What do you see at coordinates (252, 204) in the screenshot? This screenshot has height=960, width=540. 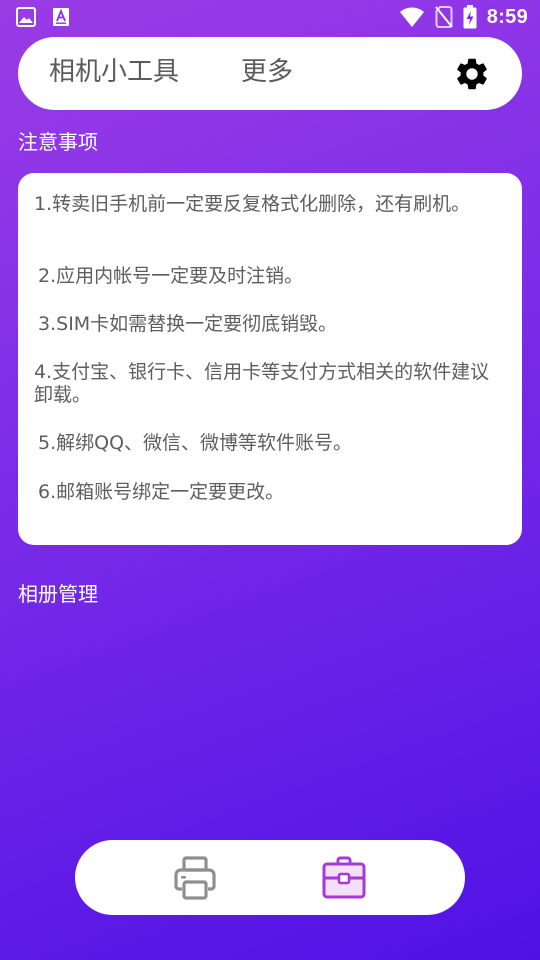 I see `note-item: 1.转卖旧手机前一定要反复格式化删除，还有刷机。` at bounding box center [252, 204].